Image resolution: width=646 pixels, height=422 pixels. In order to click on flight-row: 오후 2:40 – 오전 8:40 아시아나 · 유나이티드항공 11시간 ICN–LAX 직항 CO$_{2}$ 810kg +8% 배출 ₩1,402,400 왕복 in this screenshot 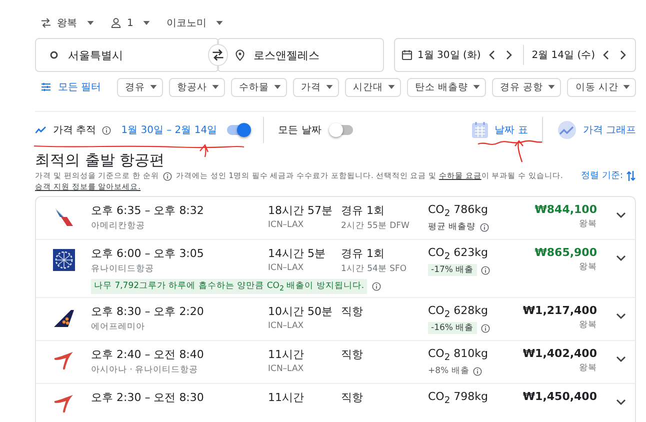, I will do `click(335, 362)`.